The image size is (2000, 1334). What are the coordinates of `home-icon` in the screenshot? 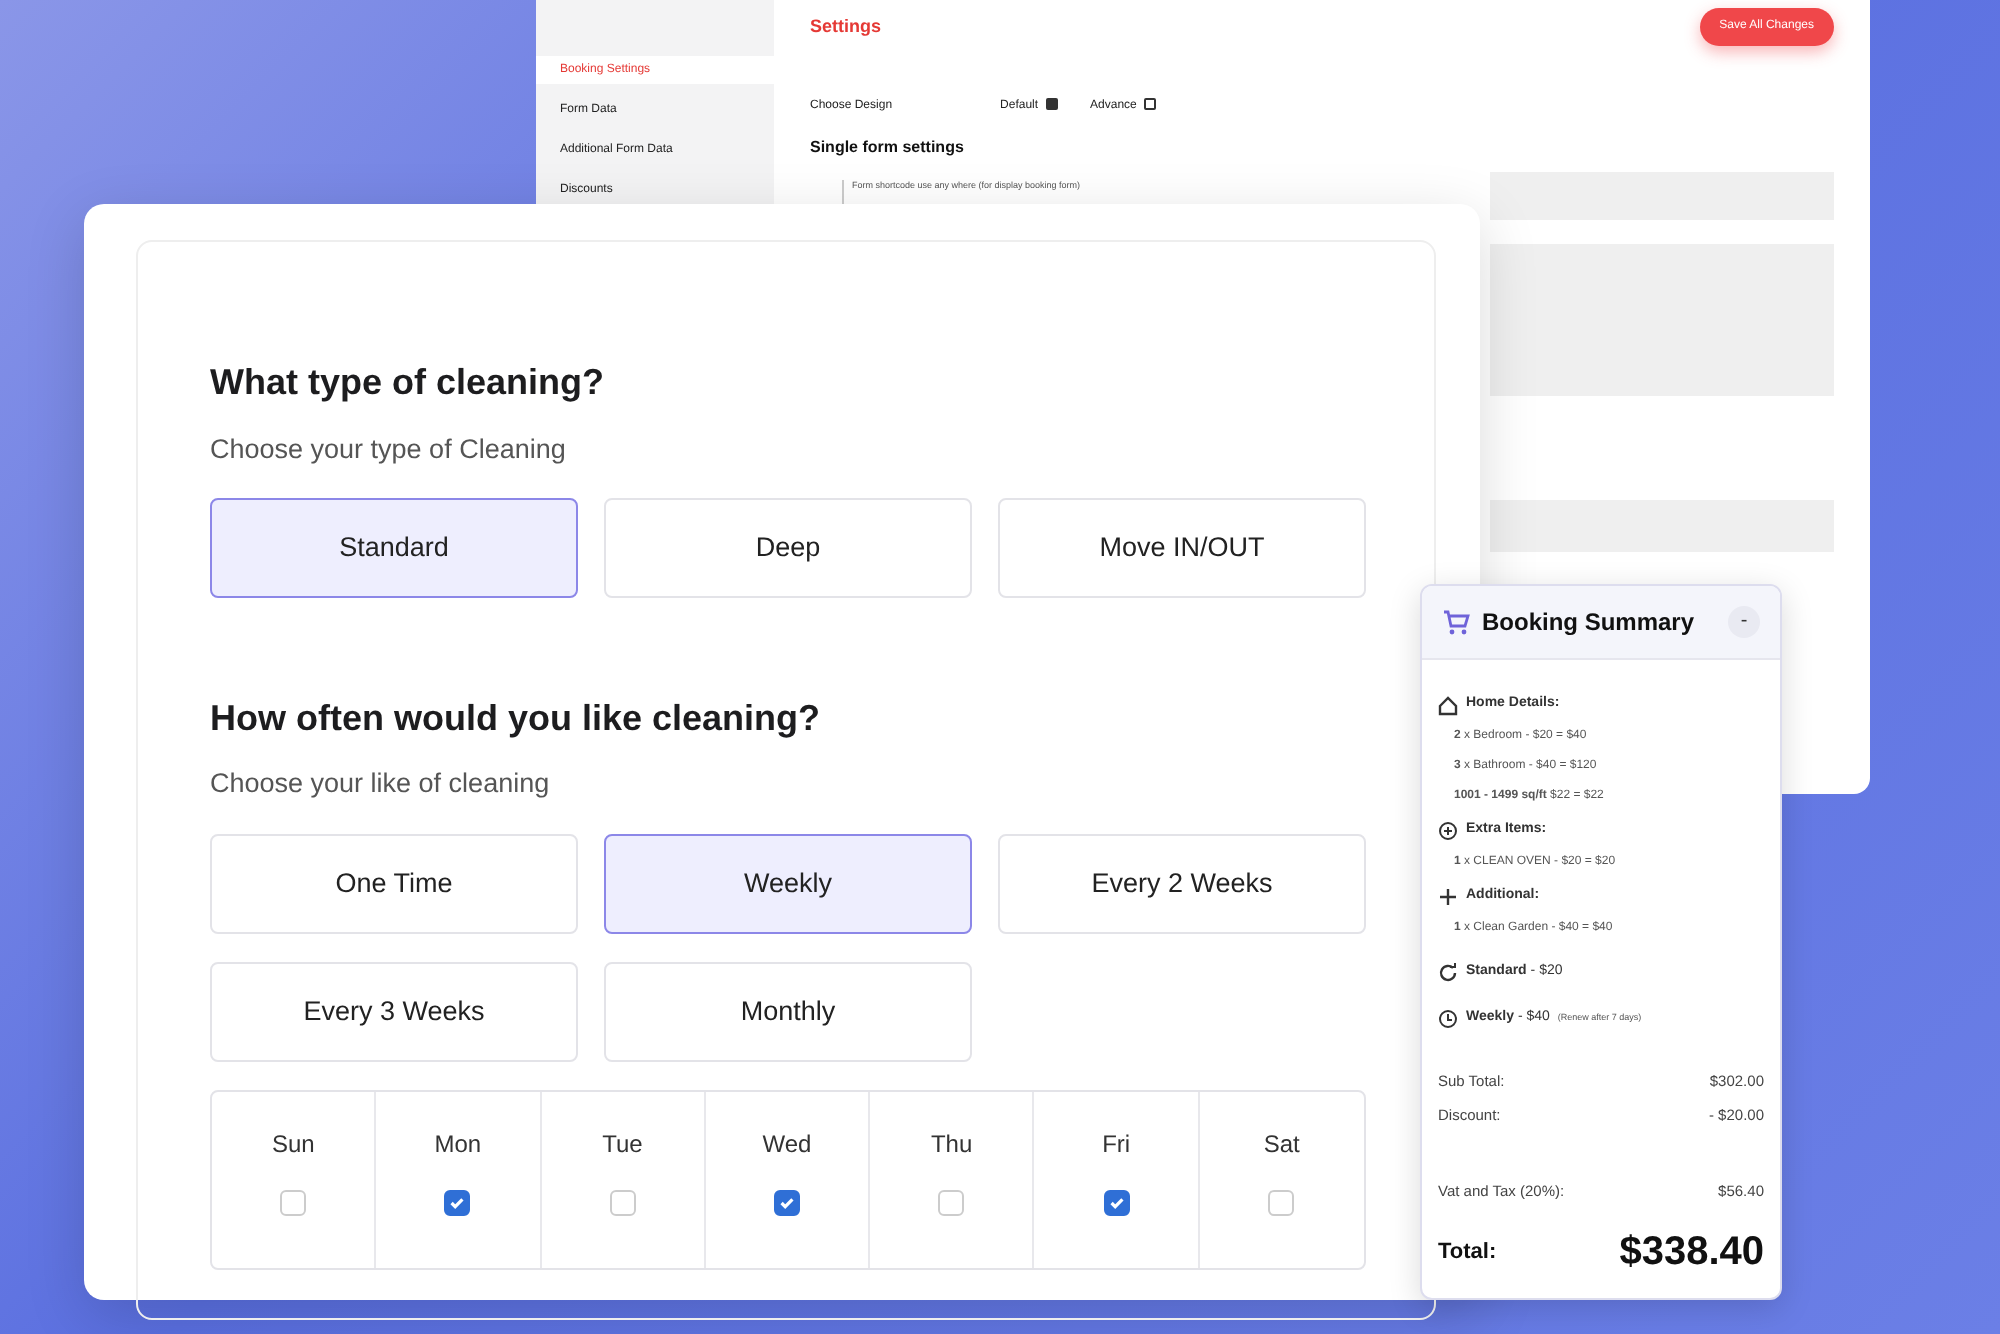 It's located at (1448, 705).